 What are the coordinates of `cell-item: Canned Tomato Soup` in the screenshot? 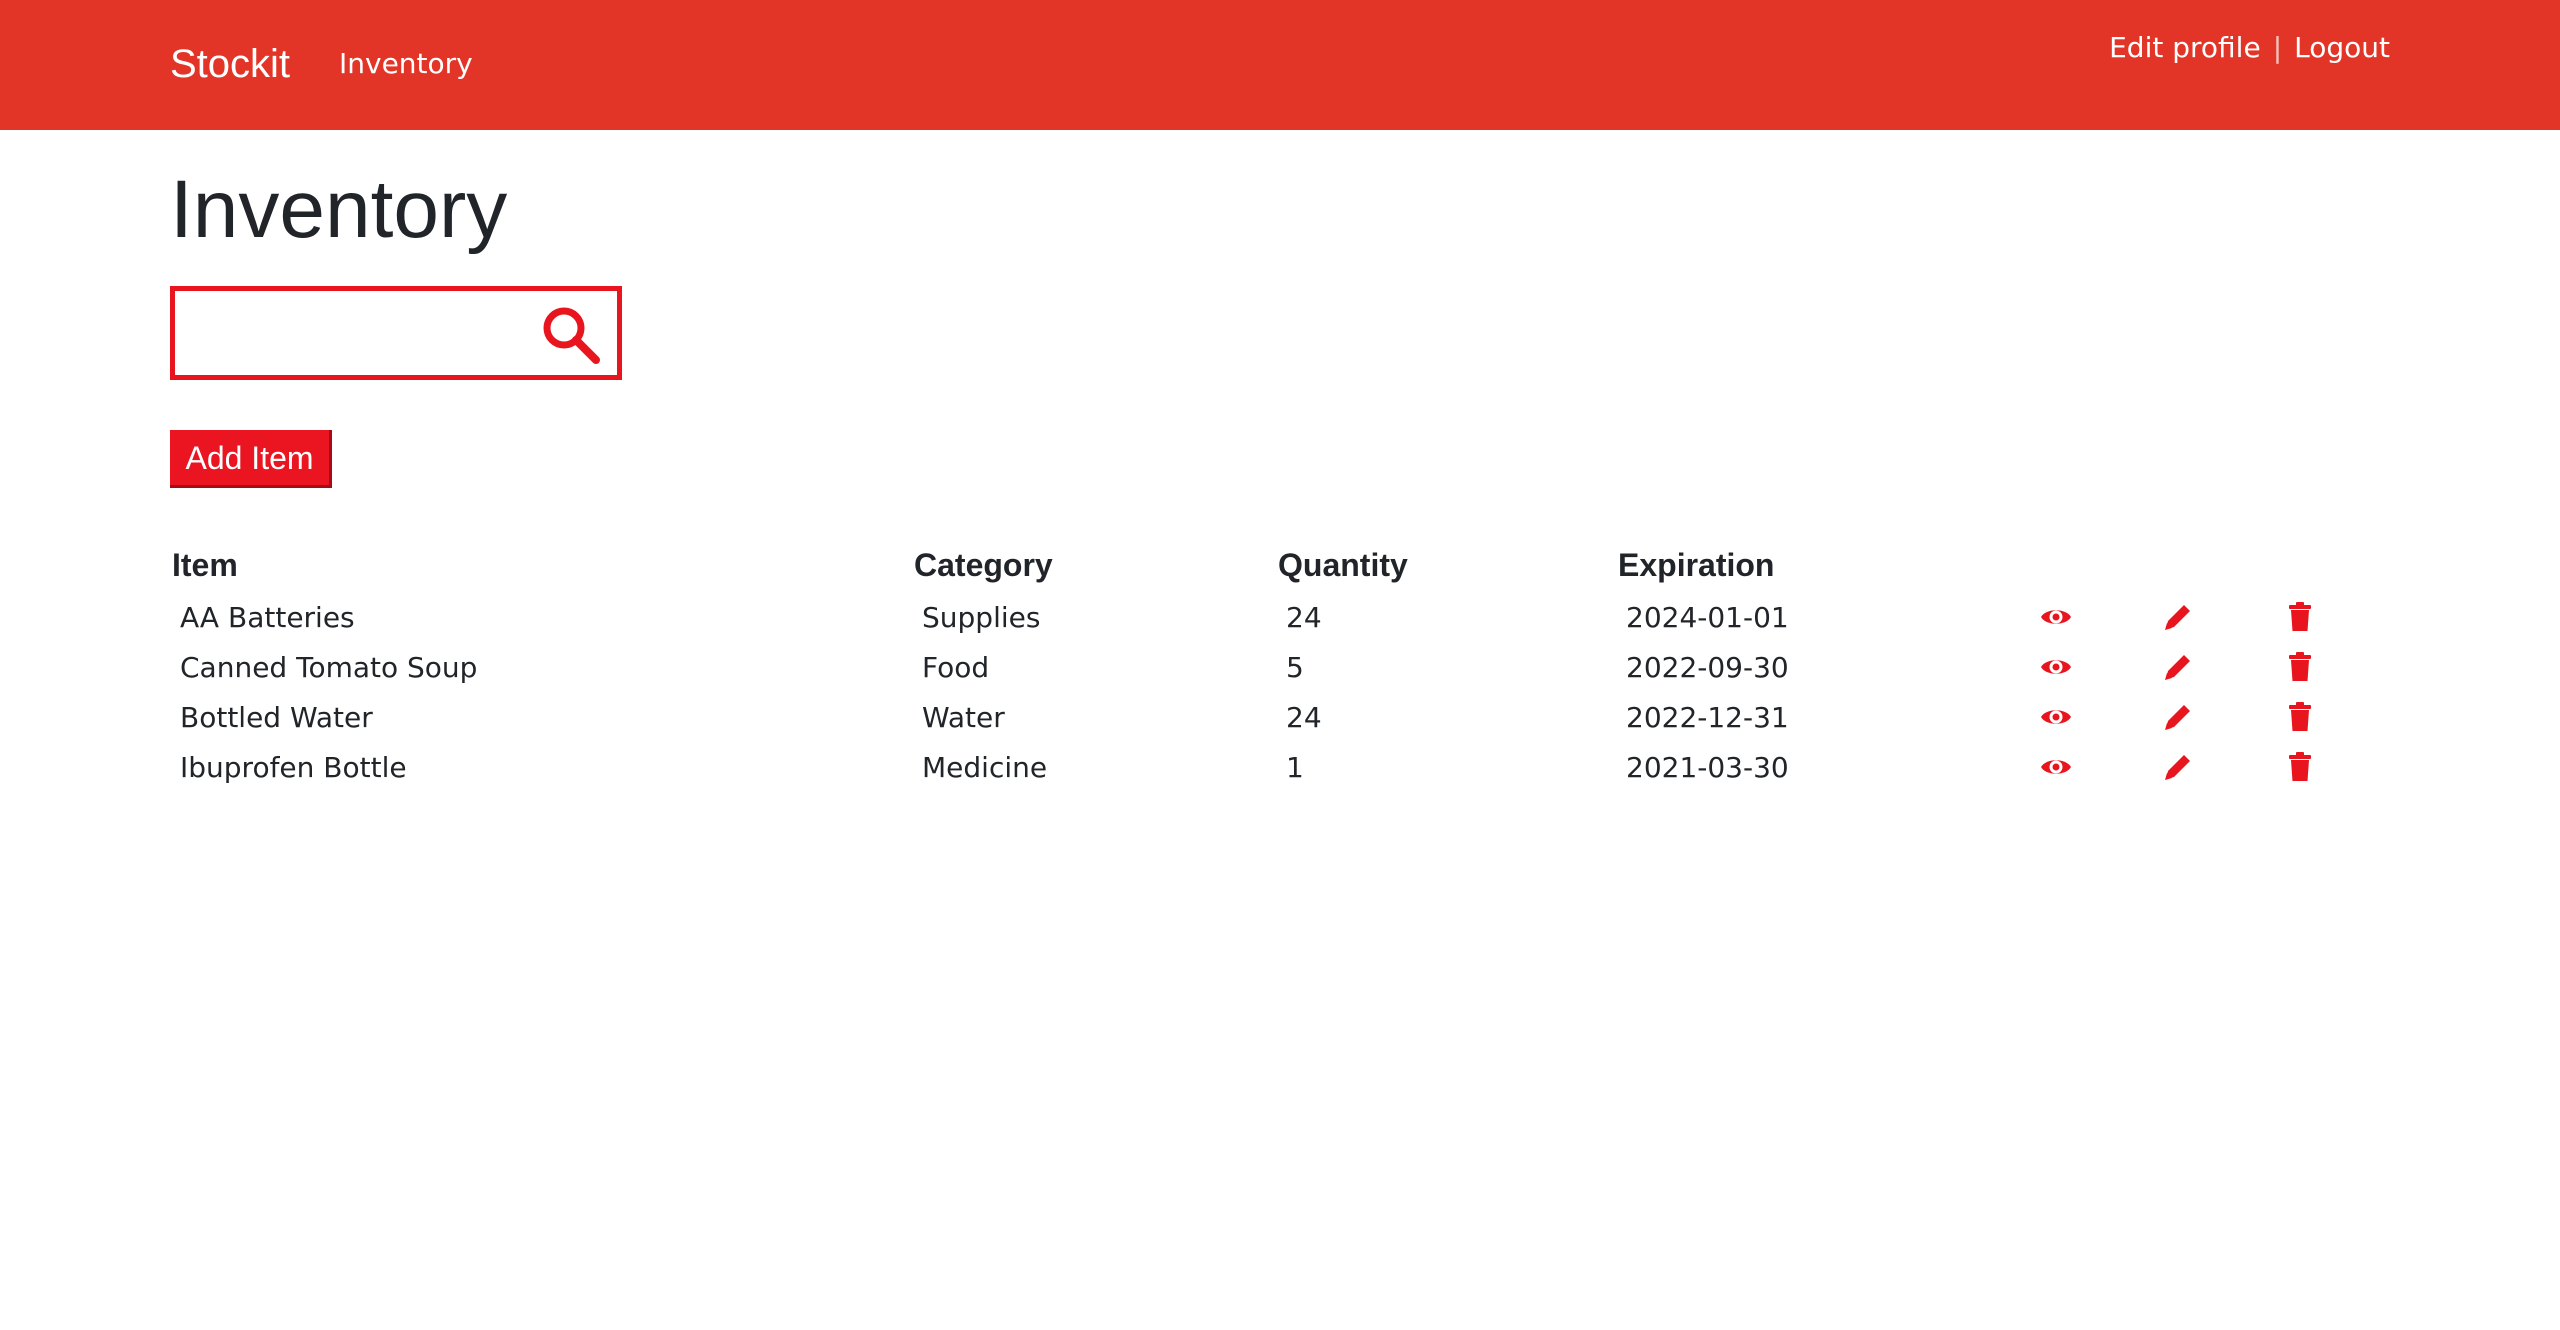 It's located at (329, 667).